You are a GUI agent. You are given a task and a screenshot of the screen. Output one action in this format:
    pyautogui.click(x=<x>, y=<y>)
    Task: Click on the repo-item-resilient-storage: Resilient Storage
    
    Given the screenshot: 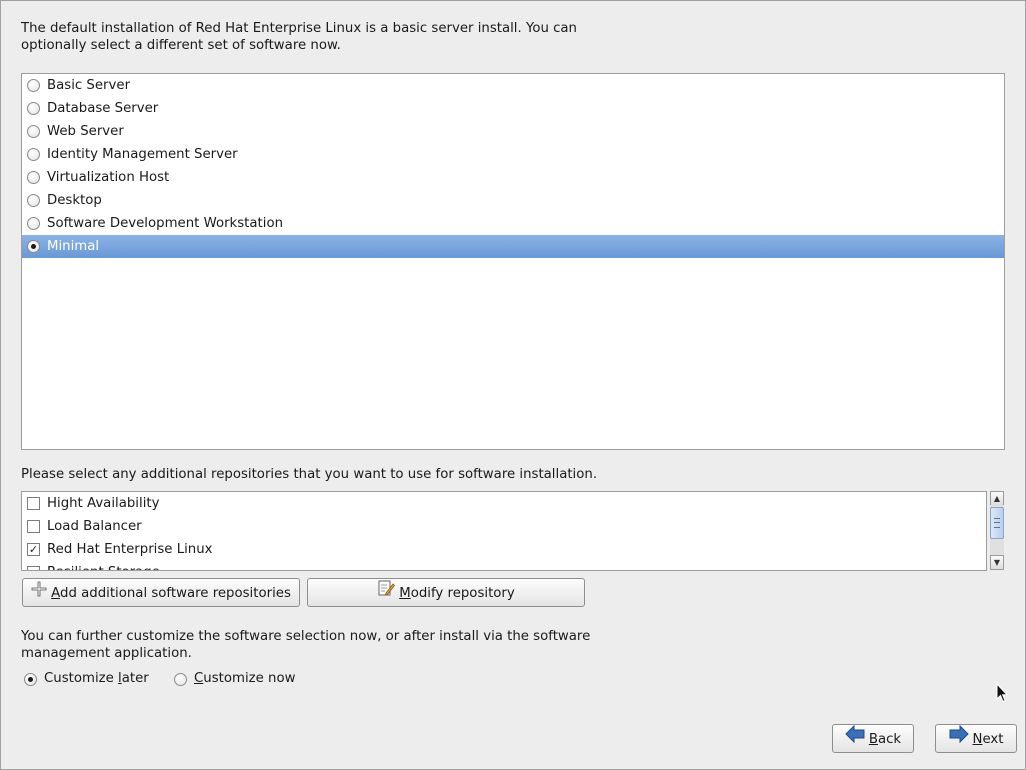 What is the action you would take?
    pyautogui.click(x=504, y=565)
    